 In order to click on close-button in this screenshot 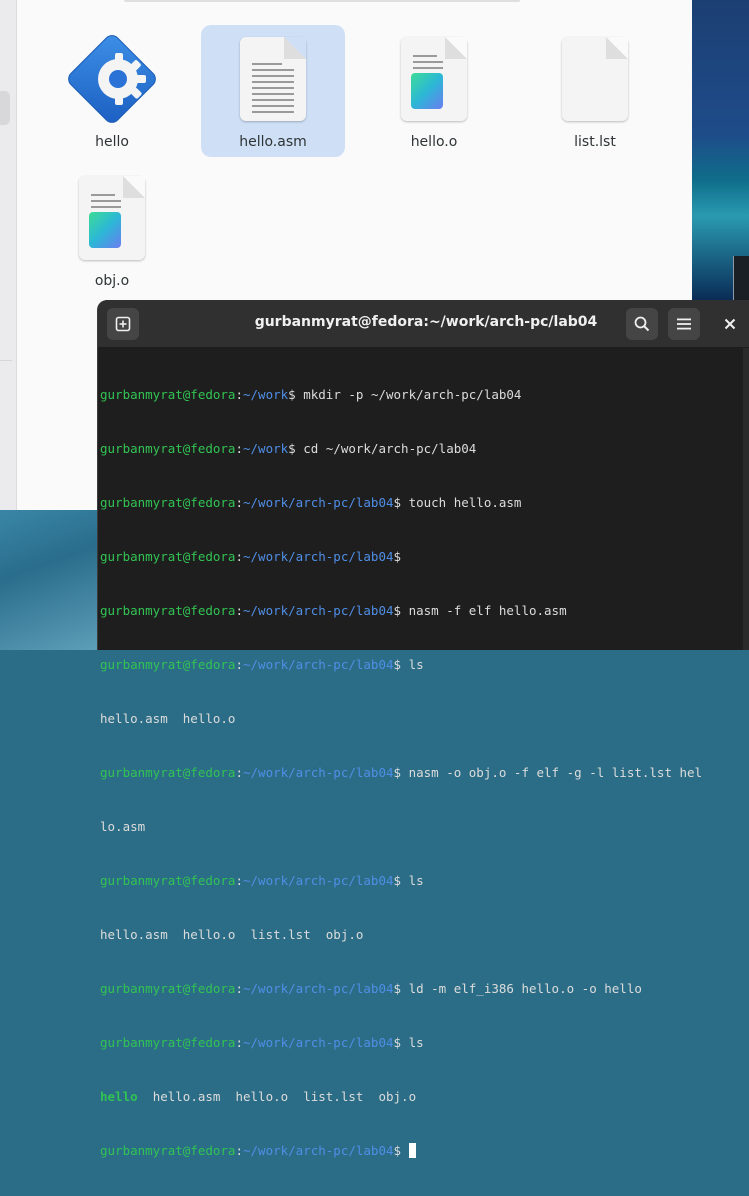, I will do `click(730, 324)`.